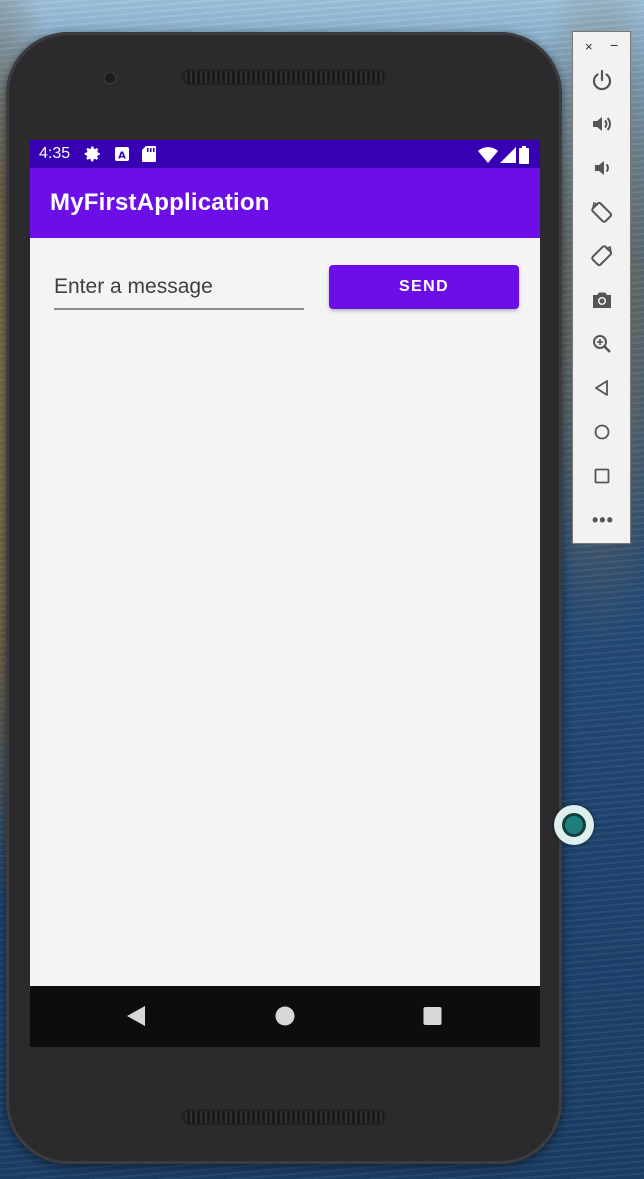 The width and height of the screenshot is (644, 1179). Describe the element at coordinates (149, 154) in the screenshot. I see `sd-card-icon` at that location.